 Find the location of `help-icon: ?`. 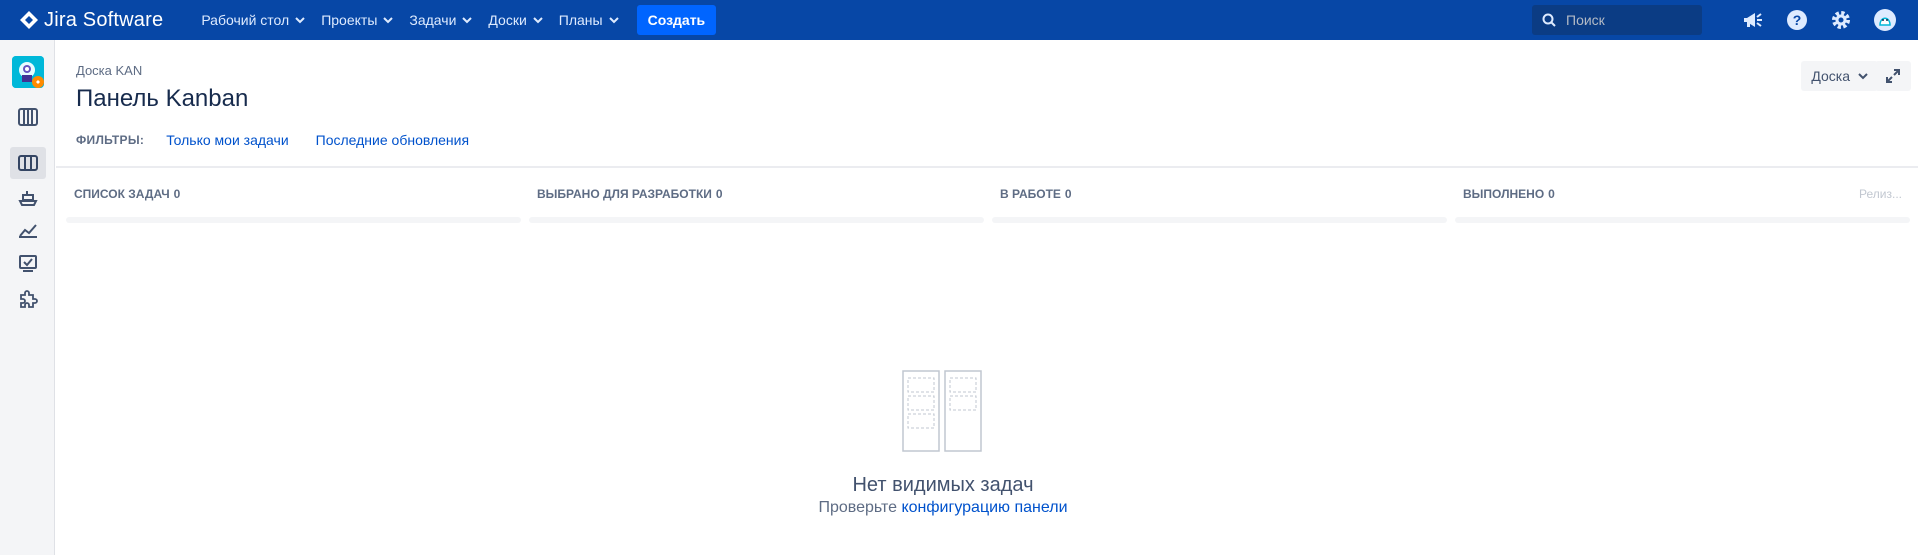

help-icon: ? is located at coordinates (1797, 20).